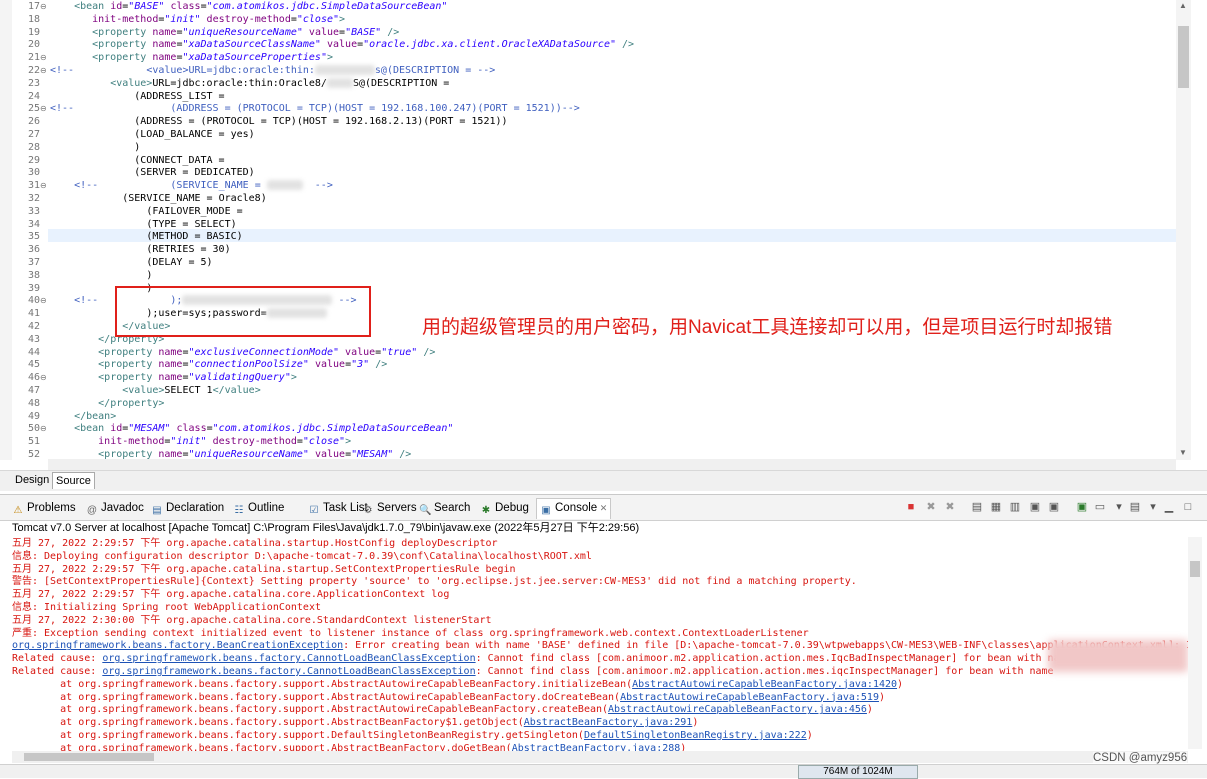  Describe the element at coordinates (33, 429) in the screenshot. I see `line-number: 50` at that location.